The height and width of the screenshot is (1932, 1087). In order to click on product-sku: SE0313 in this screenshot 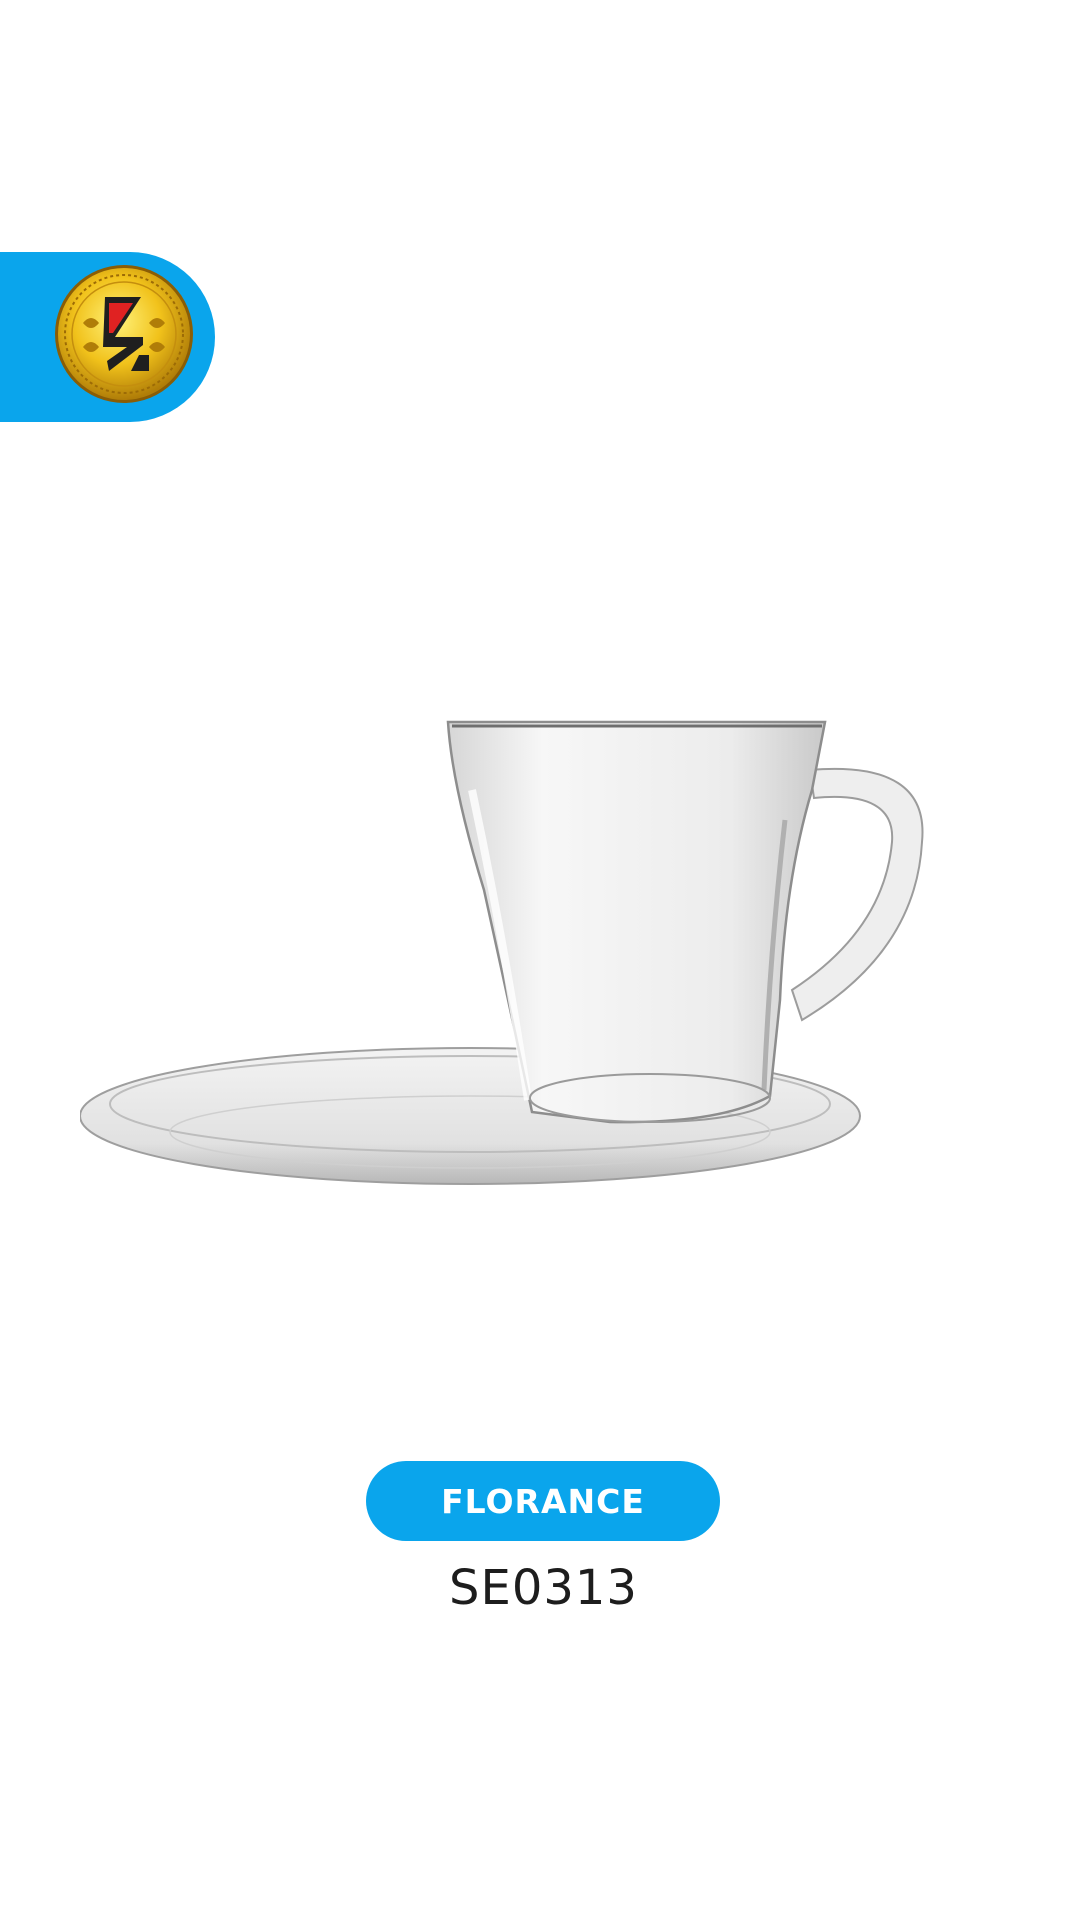, I will do `click(543, 1588)`.